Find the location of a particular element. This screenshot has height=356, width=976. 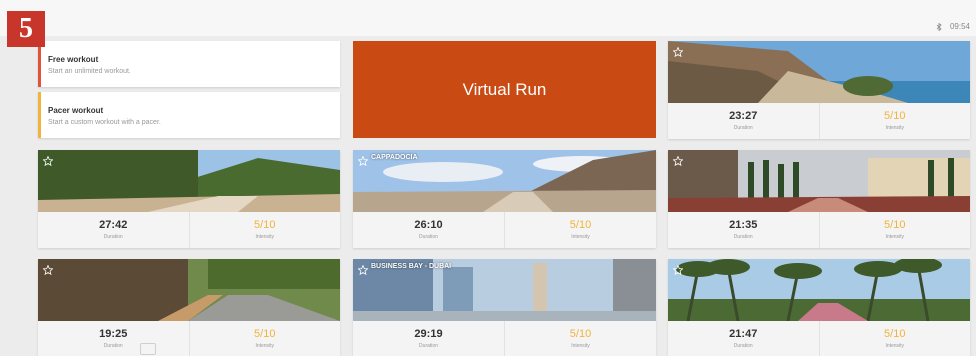

route-card: CAPPADOCIA 26:10 Duration 5/10 Intensity is located at coordinates (504, 199).